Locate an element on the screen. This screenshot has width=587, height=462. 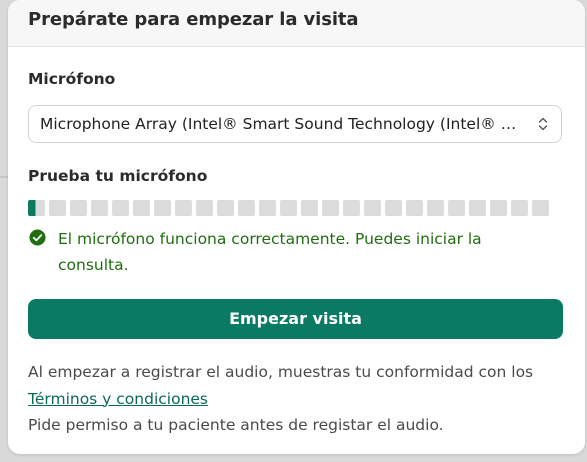
dialog-header: Prepárate para empezar la visita is located at coordinates (296, 23).